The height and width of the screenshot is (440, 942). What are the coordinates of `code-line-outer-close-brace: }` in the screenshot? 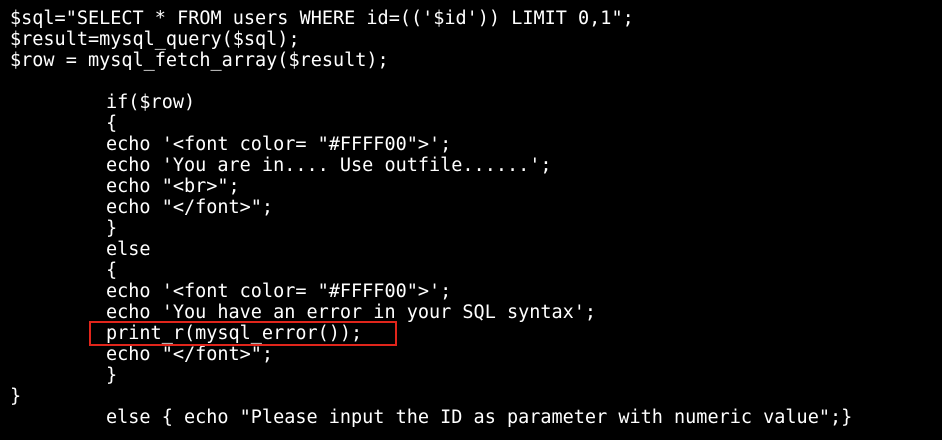 It's located at (16, 396).